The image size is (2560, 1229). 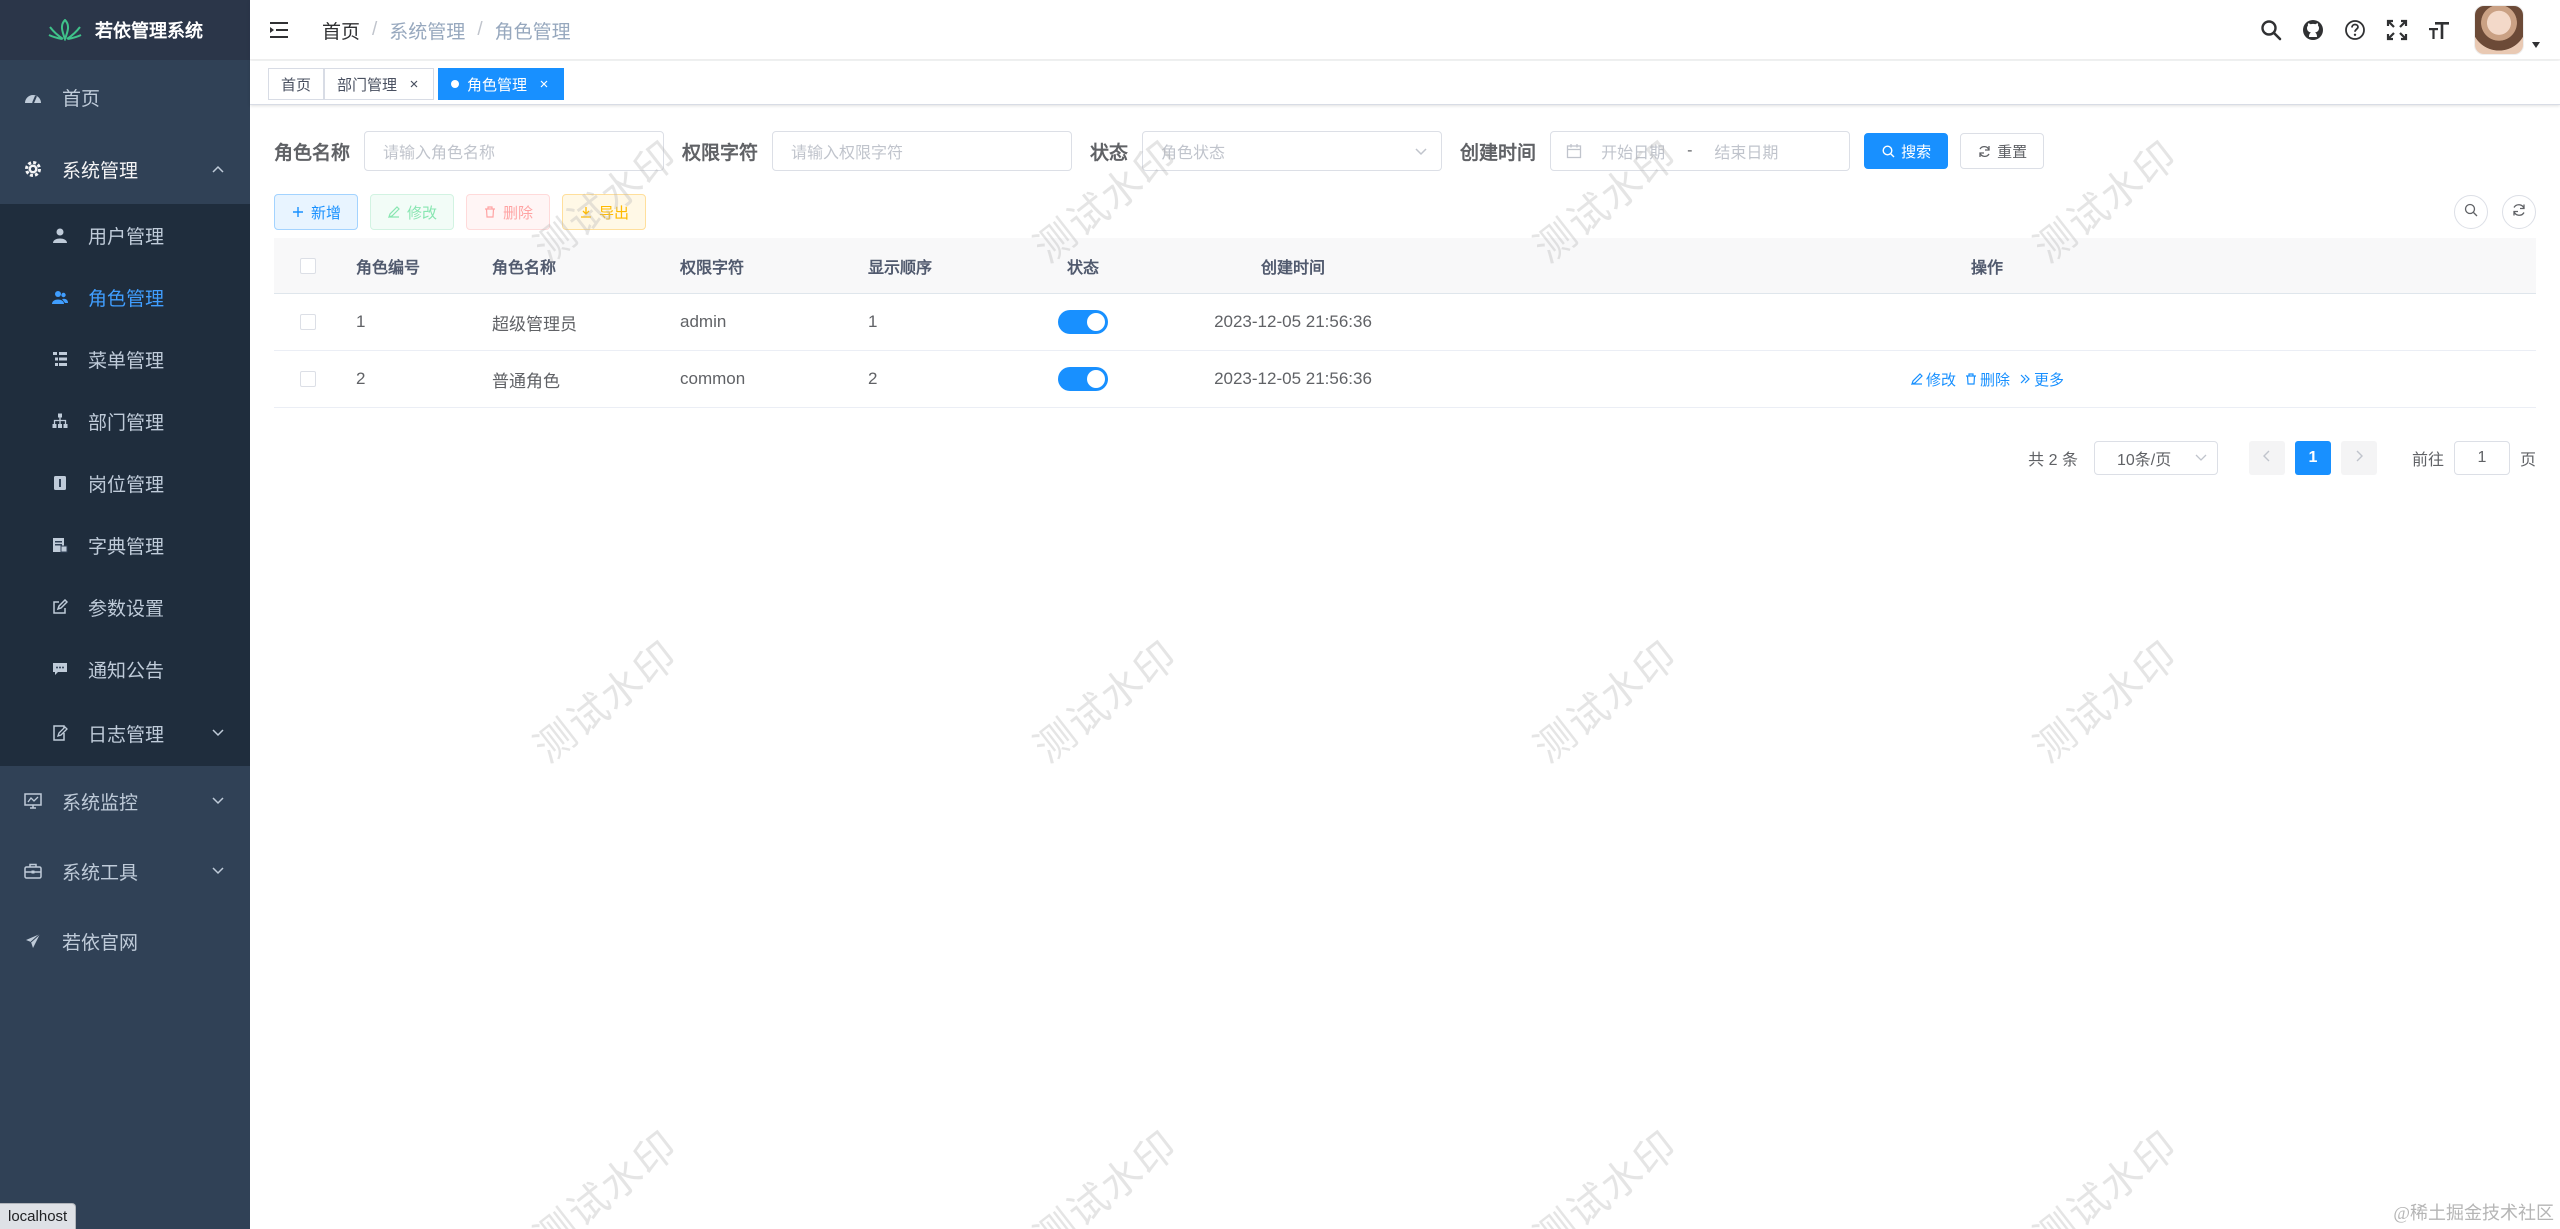 I want to click on jump-suffix: 页, so click(x=2527, y=460).